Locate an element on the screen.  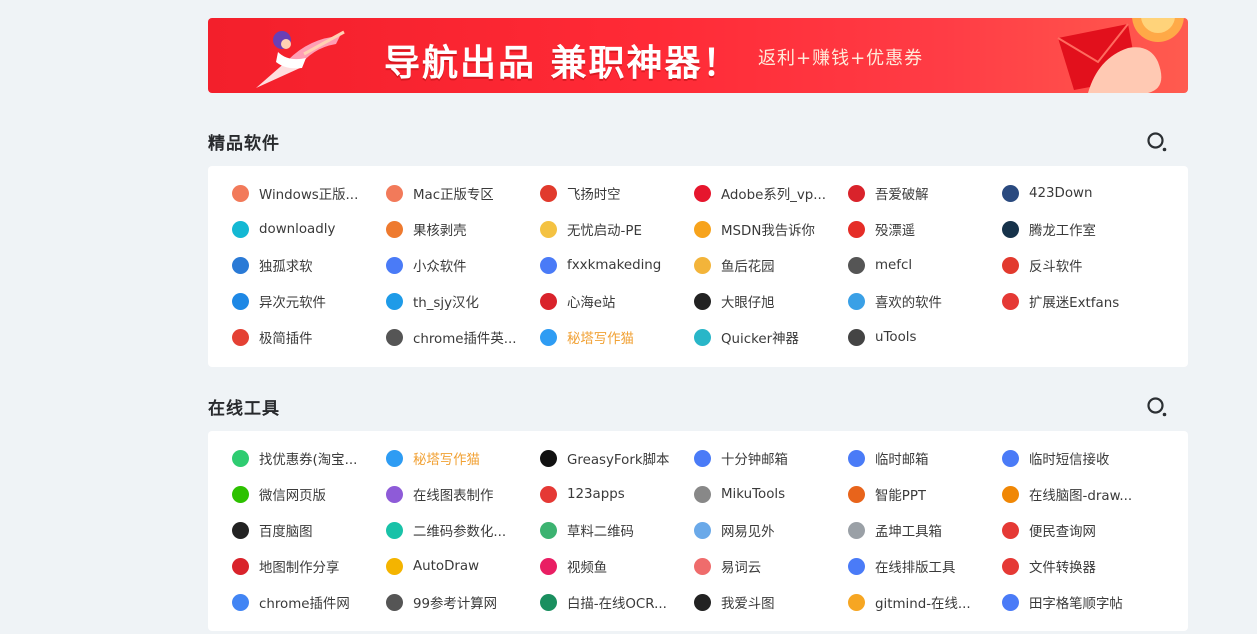
link-item: 在线图表制作 is located at coordinates (463, 494).